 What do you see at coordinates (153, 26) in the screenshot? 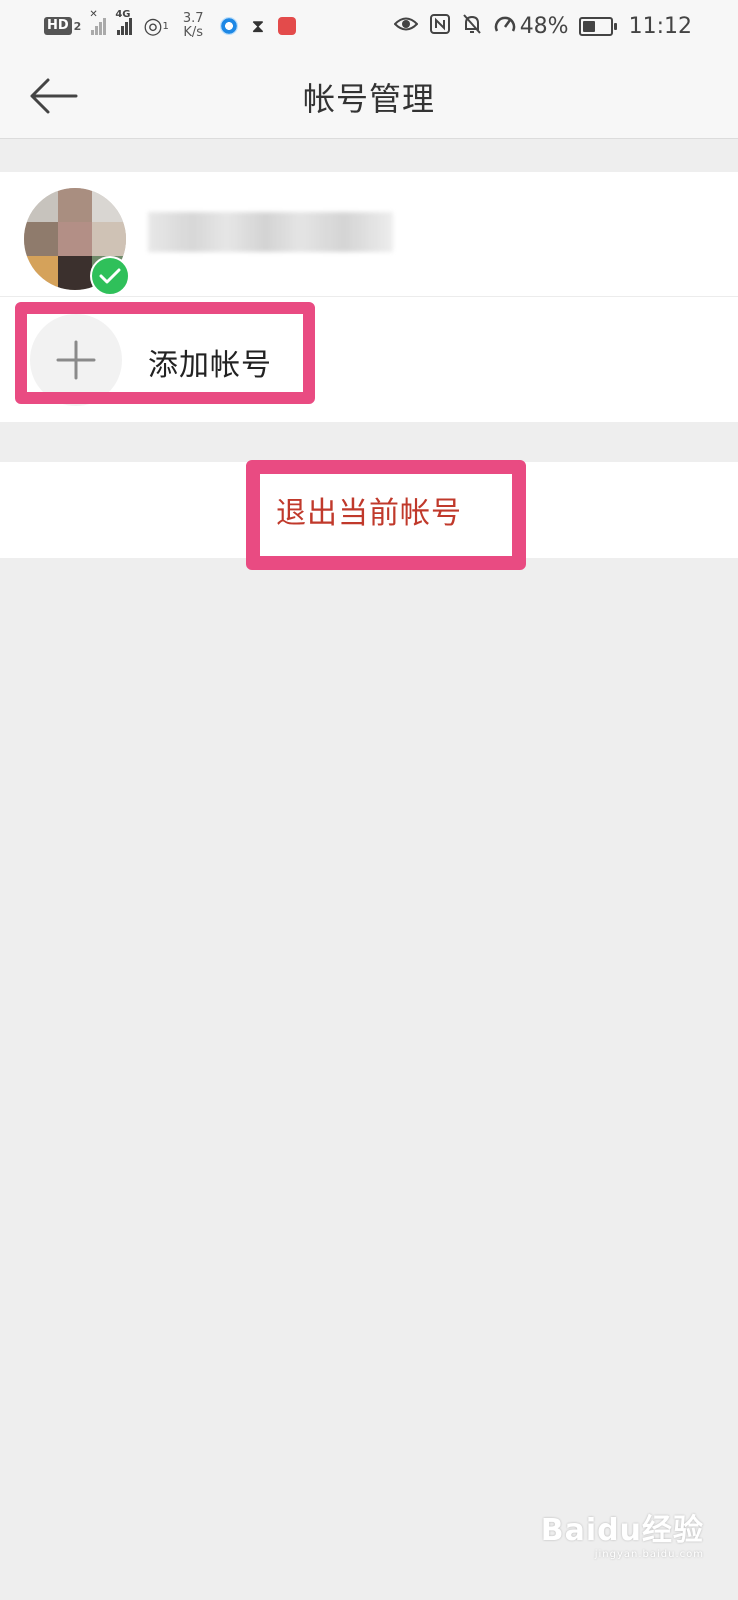
I see `hotspot-icon: ◎` at bounding box center [153, 26].